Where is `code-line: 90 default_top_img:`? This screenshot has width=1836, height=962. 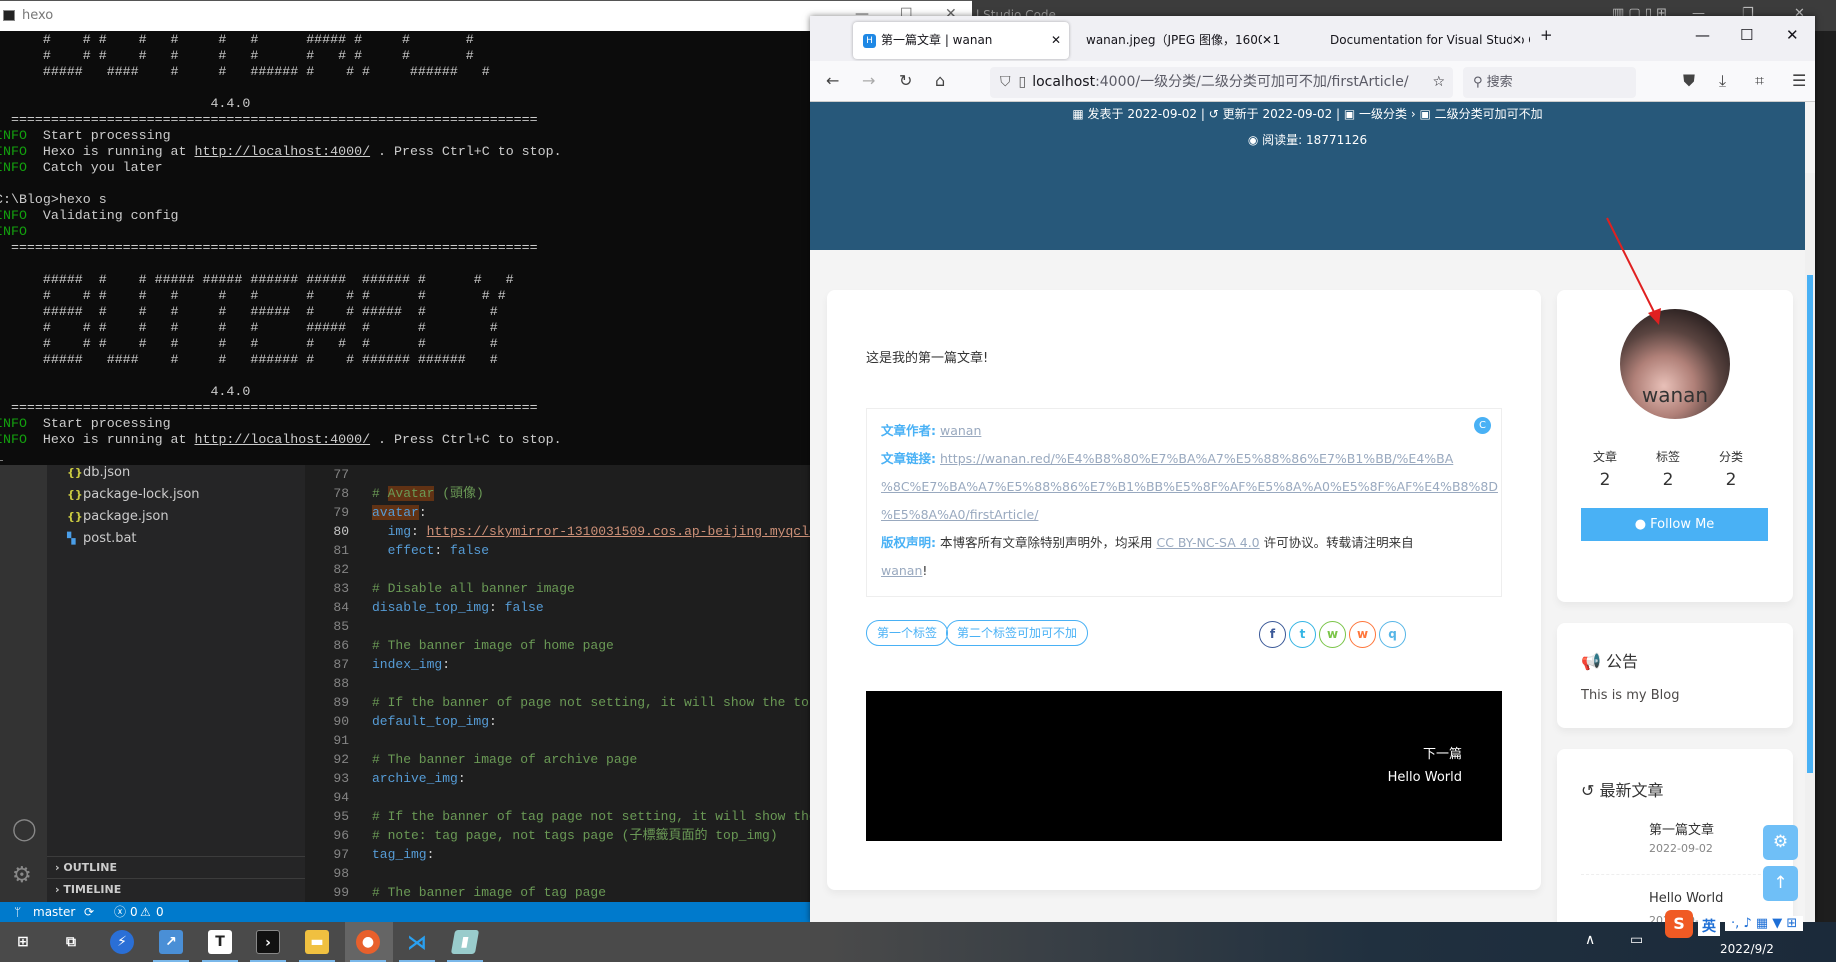
code-line: 90 default_top_img: is located at coordinates (557, 721).